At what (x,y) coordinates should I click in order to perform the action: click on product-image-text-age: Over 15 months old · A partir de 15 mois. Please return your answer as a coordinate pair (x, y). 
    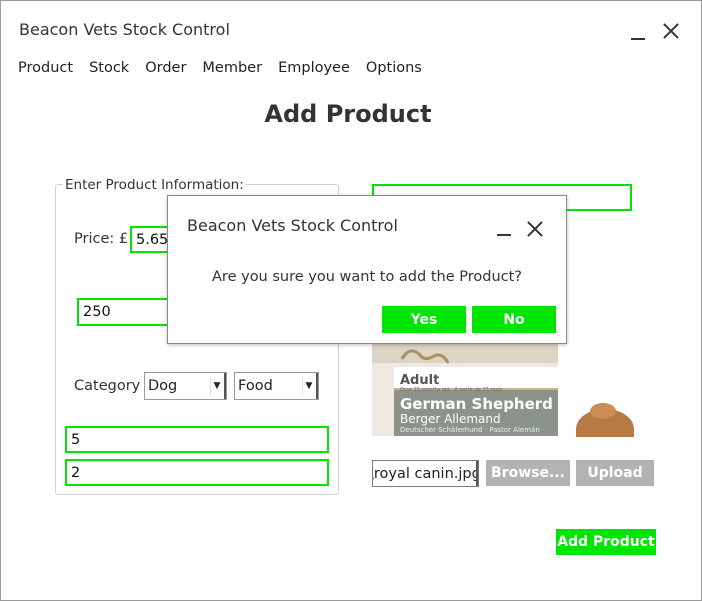
    Looking at the image, I should click on (451, 390).